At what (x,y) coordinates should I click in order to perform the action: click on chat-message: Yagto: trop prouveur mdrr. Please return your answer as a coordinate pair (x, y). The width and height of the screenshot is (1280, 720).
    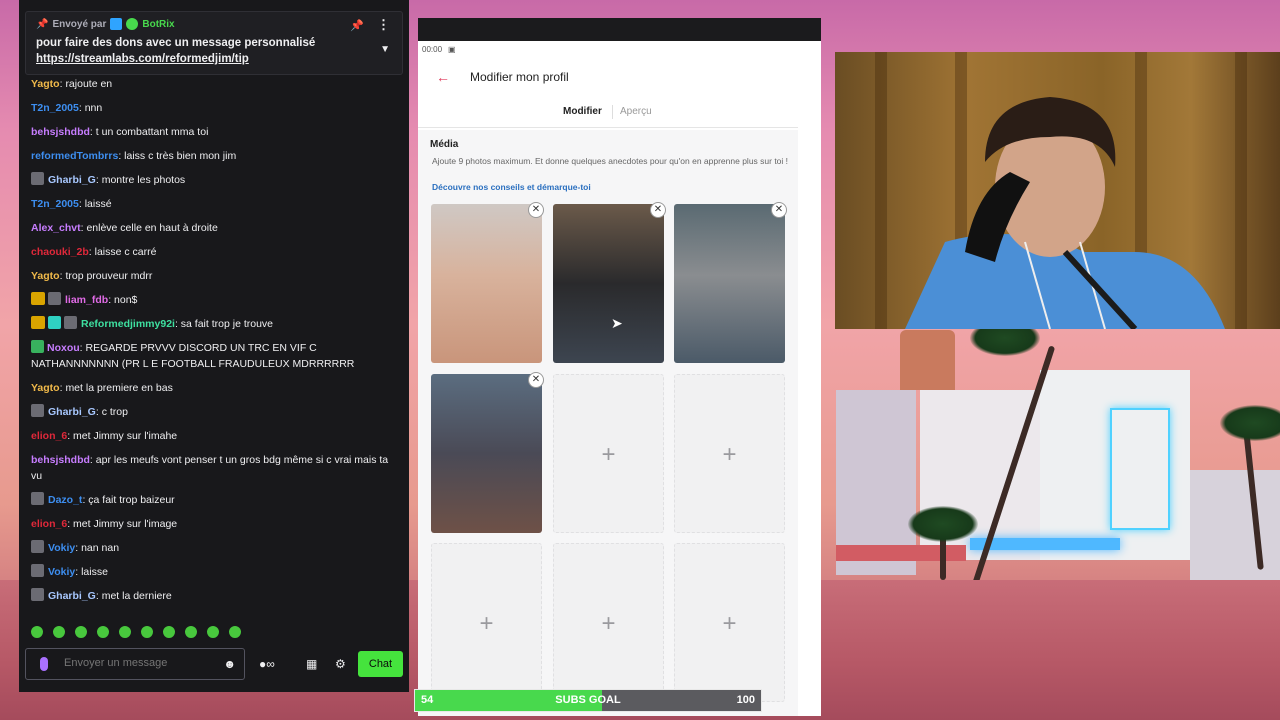
    Looking at the image, I should click on (92, 276).